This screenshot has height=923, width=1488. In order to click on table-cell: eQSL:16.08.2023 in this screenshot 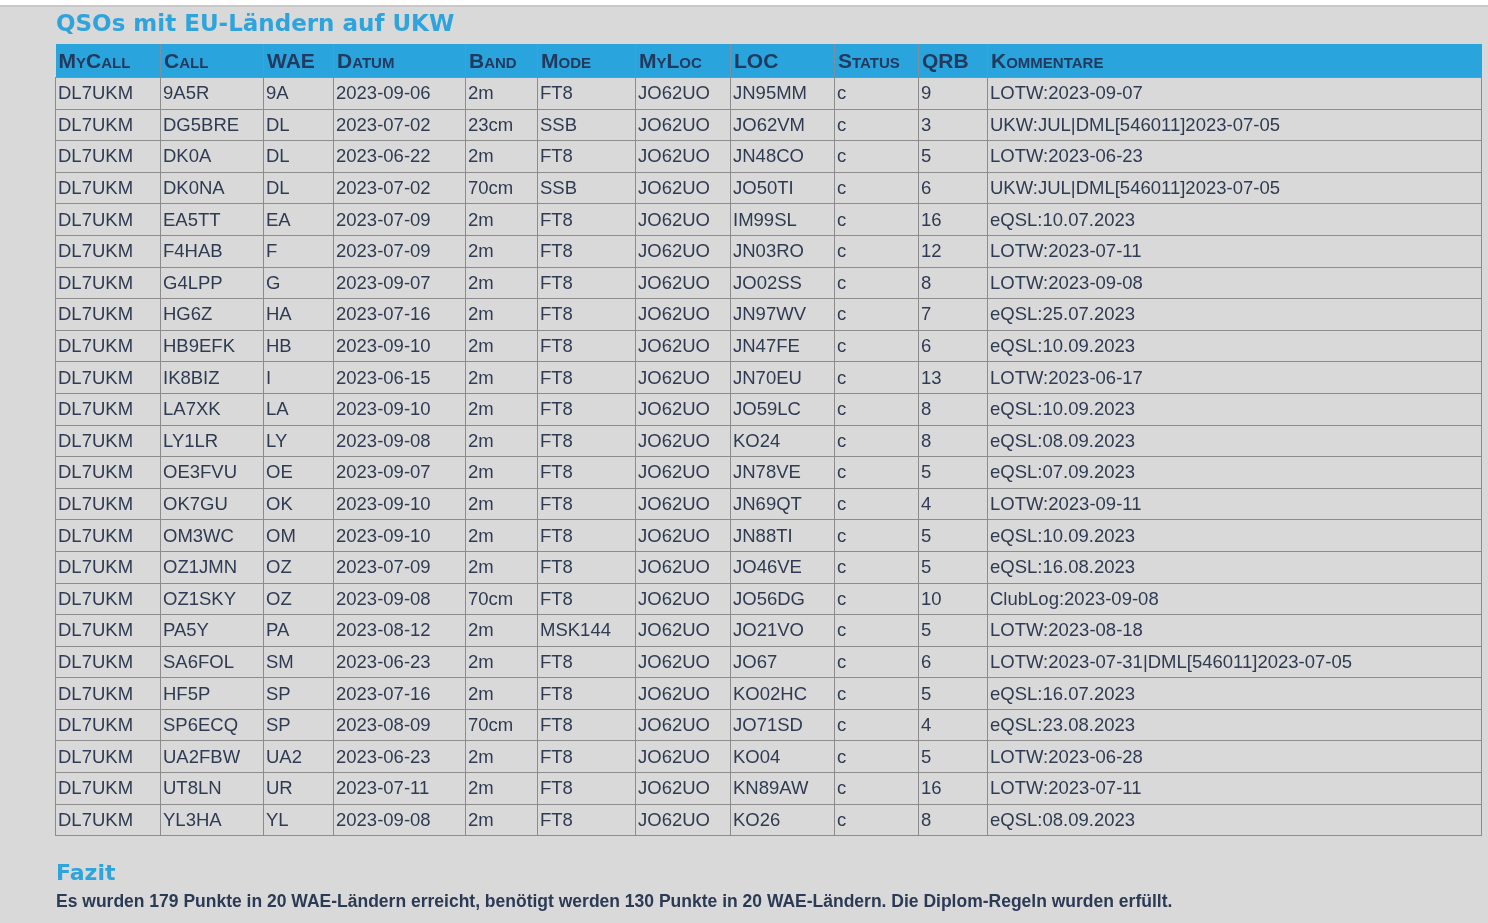, I will do `click(1234, 567)`.